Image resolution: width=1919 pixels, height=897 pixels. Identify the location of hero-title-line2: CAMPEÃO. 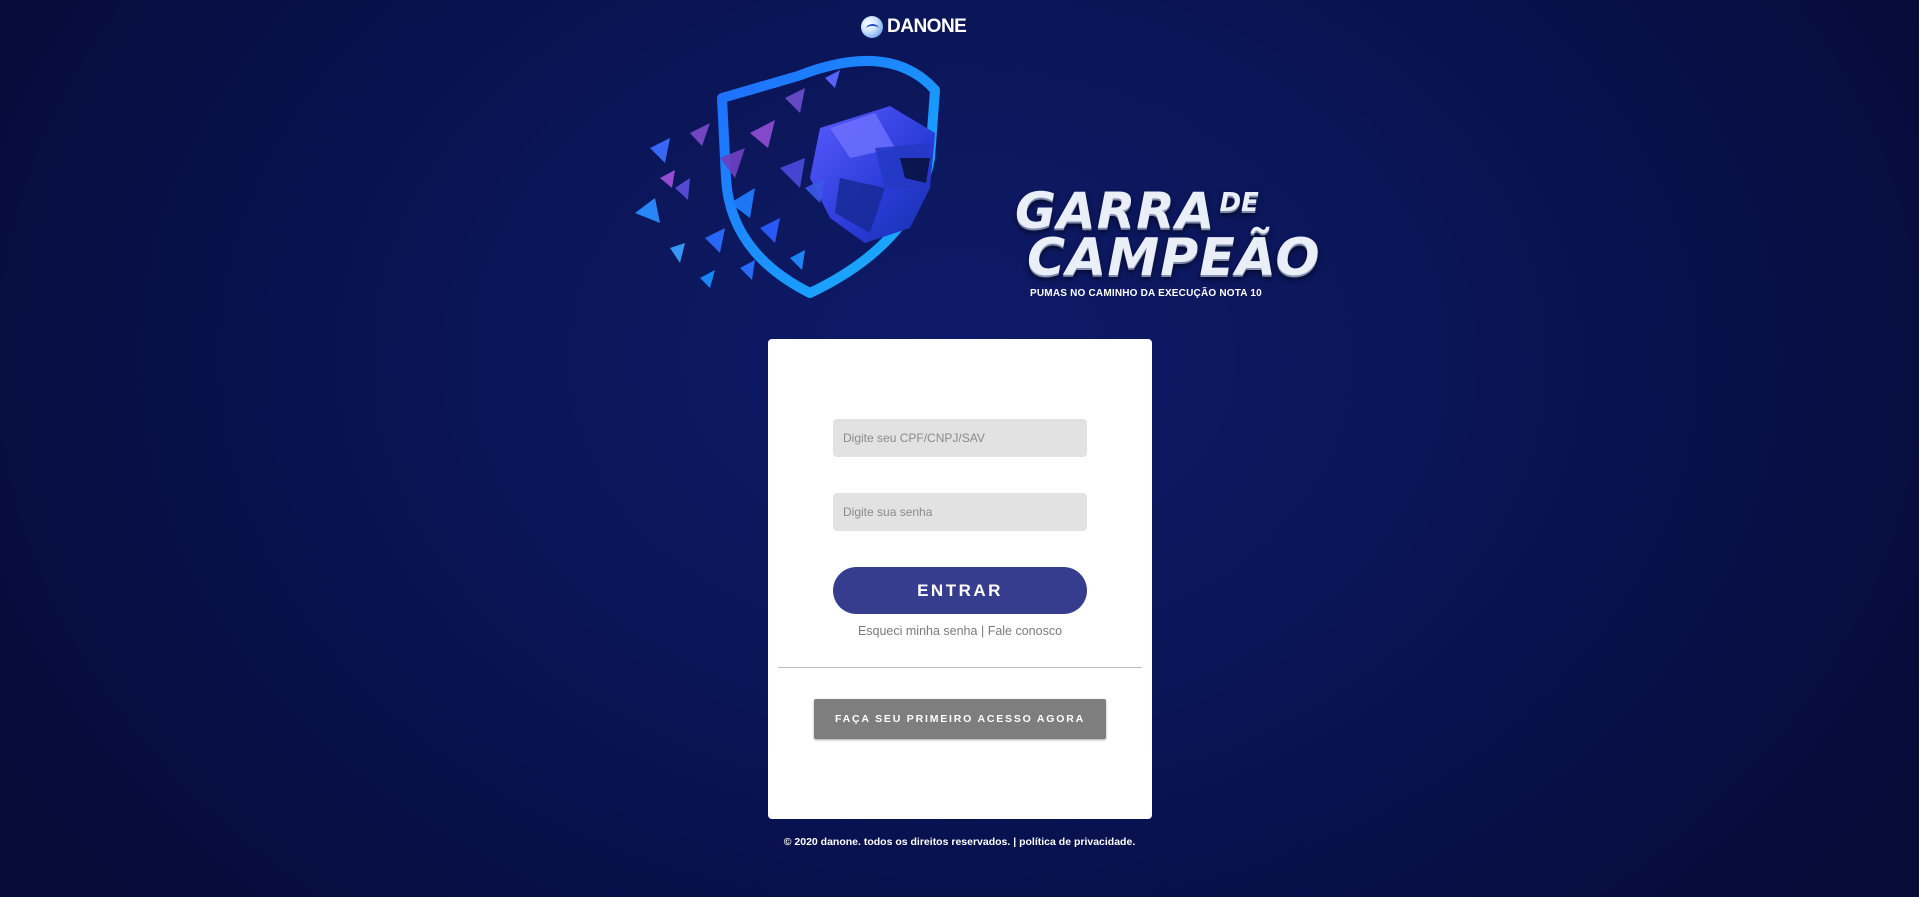
(1174, 258).